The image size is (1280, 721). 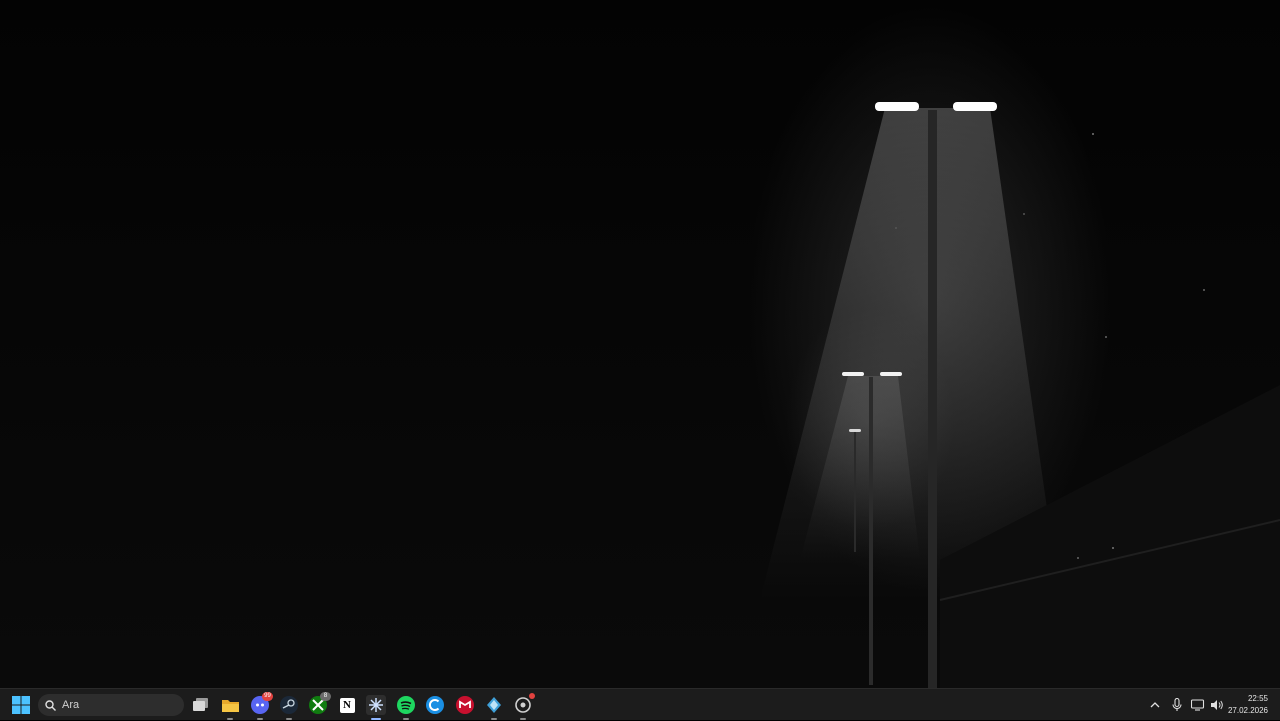 What do you see at coordinates (640, 704) in the screenshot?
I see `taskbar: Ara 99 8 N 22:55 27.02.2026` at bounding box center [640, 704].